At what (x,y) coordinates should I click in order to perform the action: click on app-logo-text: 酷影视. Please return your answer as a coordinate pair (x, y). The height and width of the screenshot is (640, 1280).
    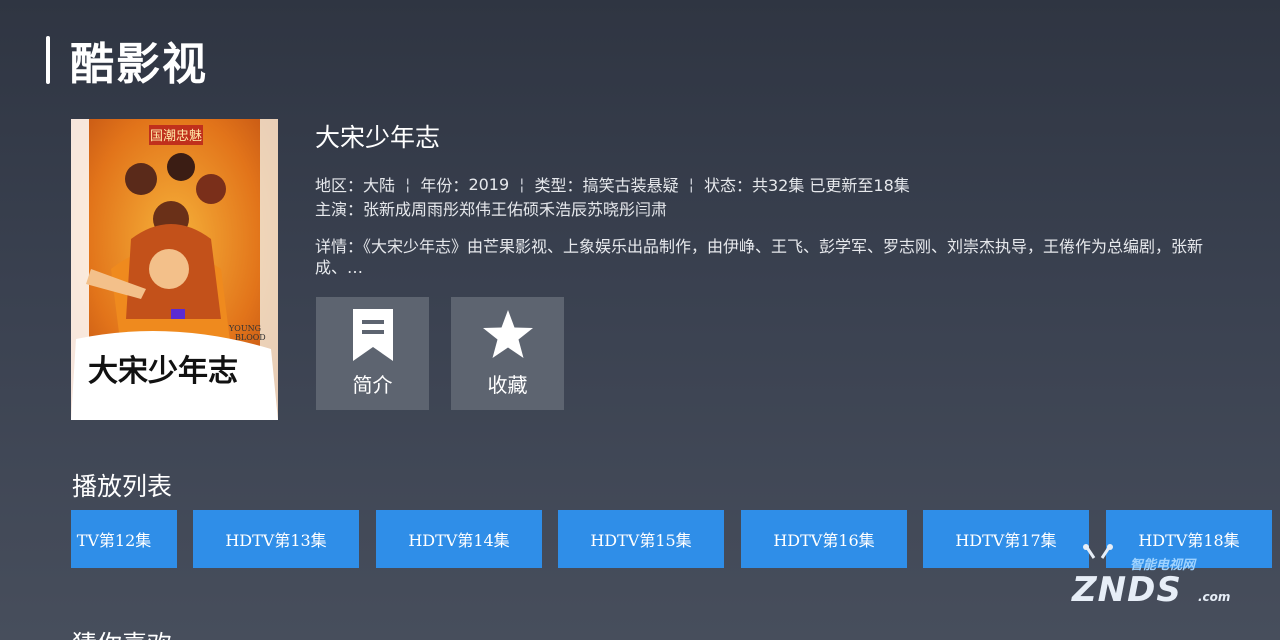
    Looking at the image, I should click on (139, 64).